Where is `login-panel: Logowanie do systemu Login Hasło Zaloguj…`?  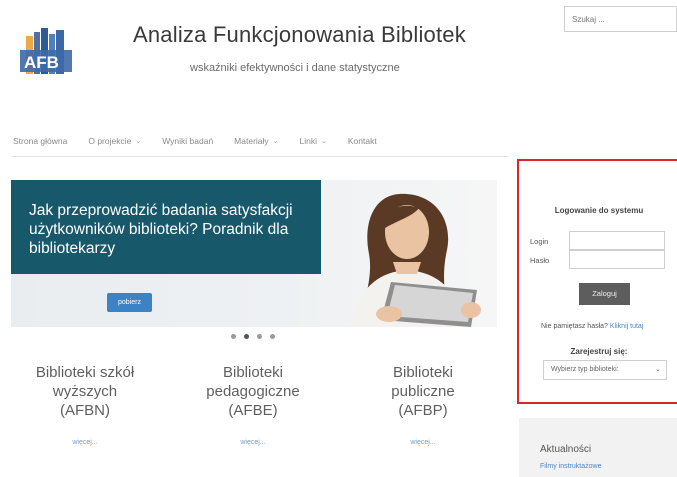
login-panel: Logowanie do systemu Login Hasło Zaloguj… is located at coordinates (597, 281).